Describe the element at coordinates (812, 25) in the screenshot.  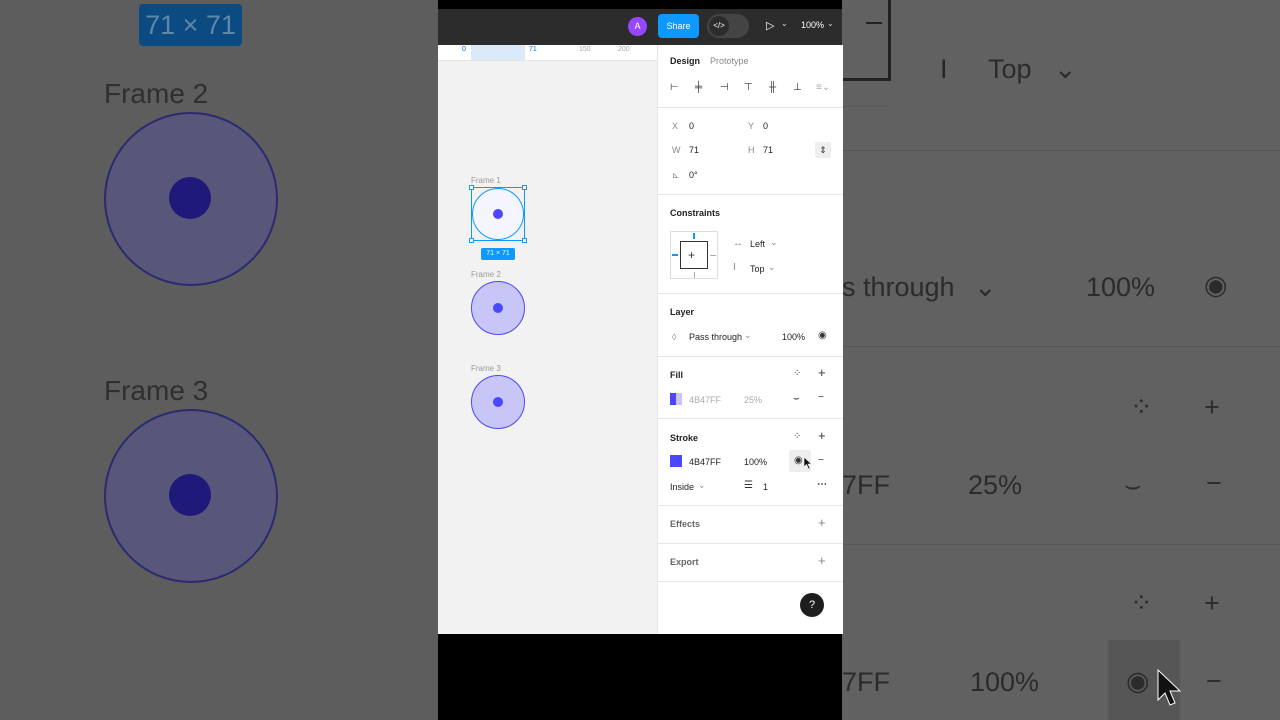
I see `zoom-level: 100%` at that location.